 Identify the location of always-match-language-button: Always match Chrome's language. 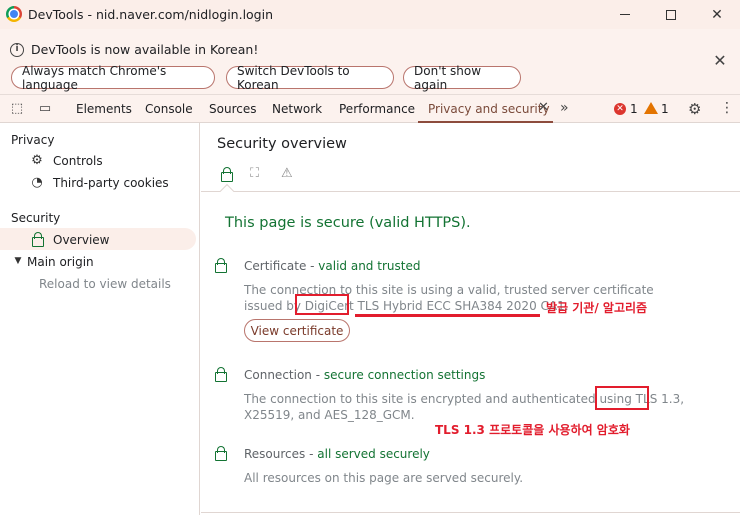
(113, 78).